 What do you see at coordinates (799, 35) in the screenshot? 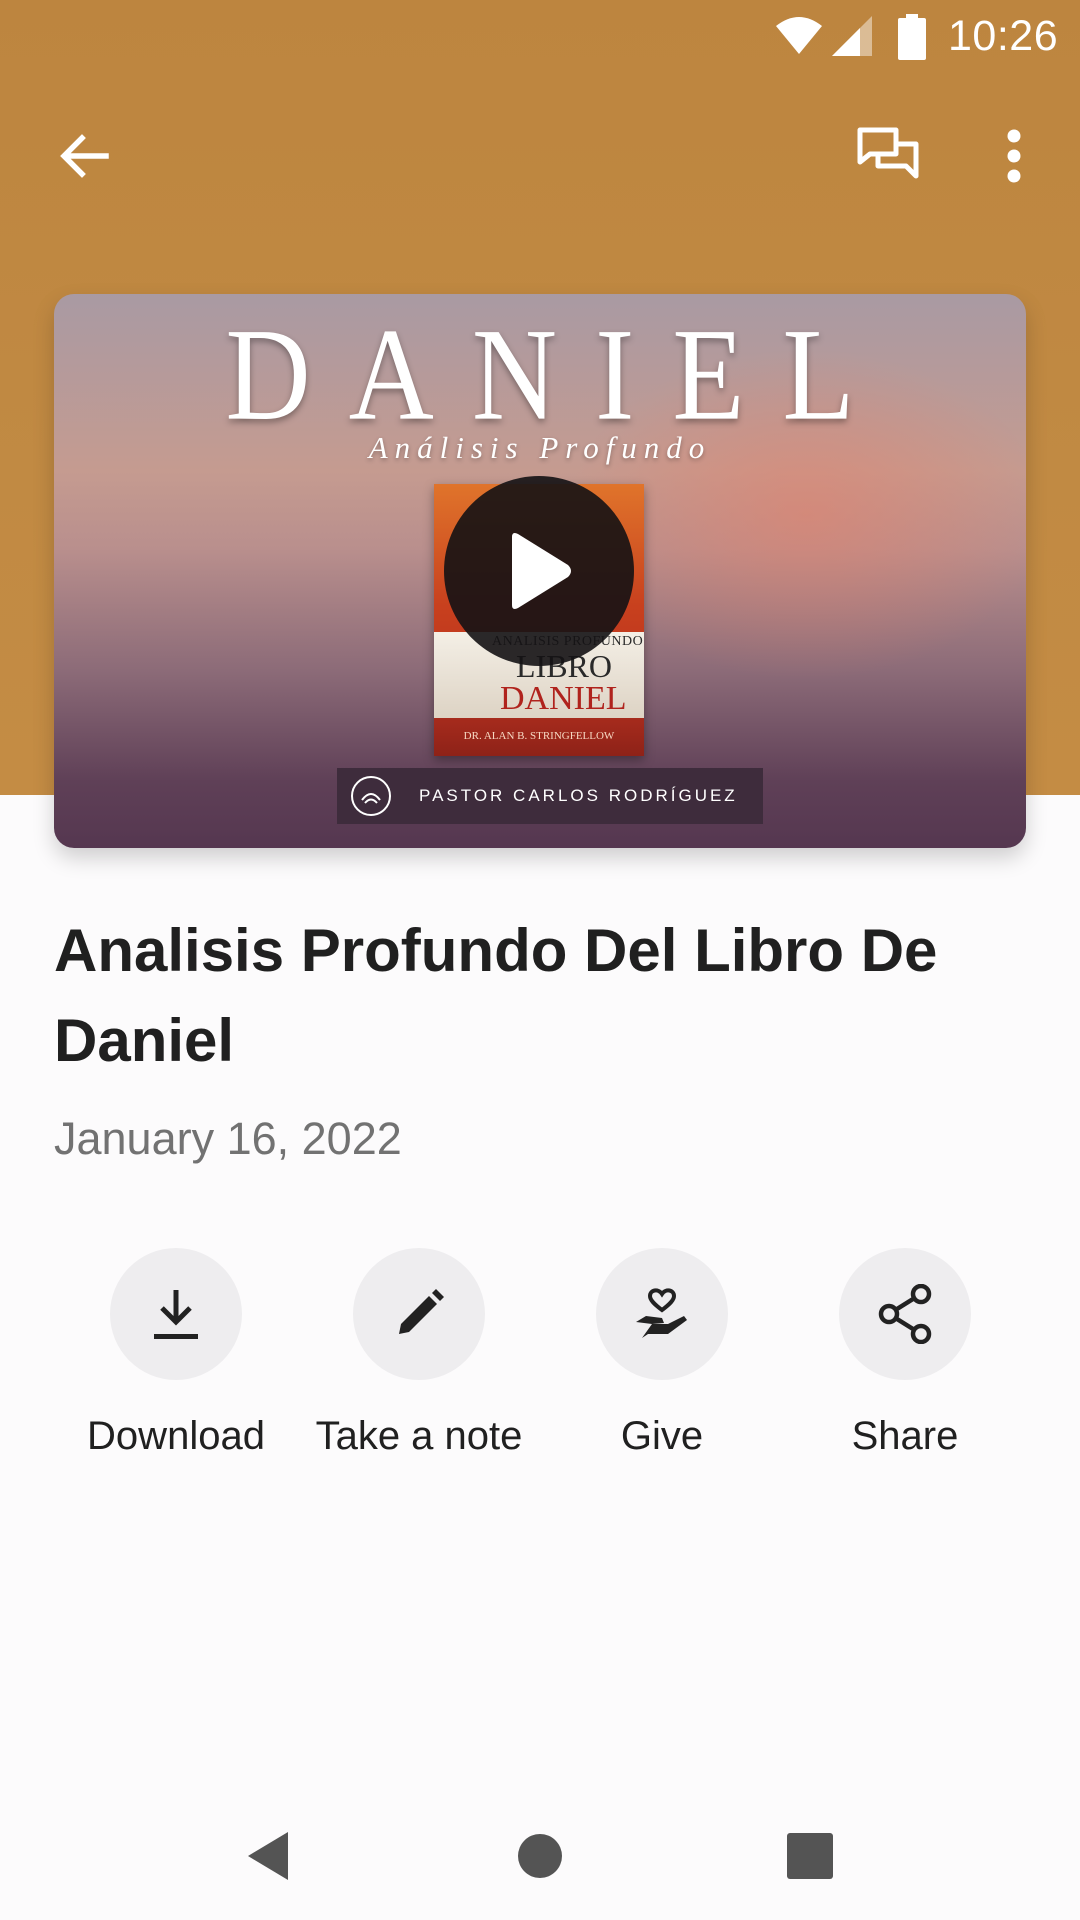
I see `wifi-icon` at bounding box center [799, 35].